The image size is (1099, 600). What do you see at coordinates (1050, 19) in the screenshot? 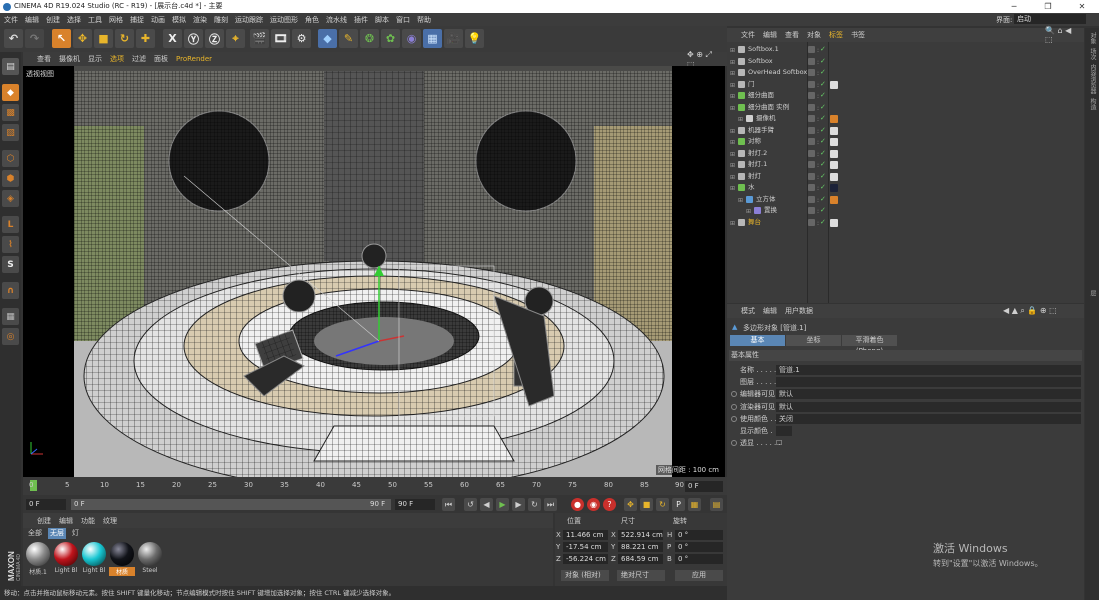
I see `layout-select: 启动` at bounding box center [1050, 19].